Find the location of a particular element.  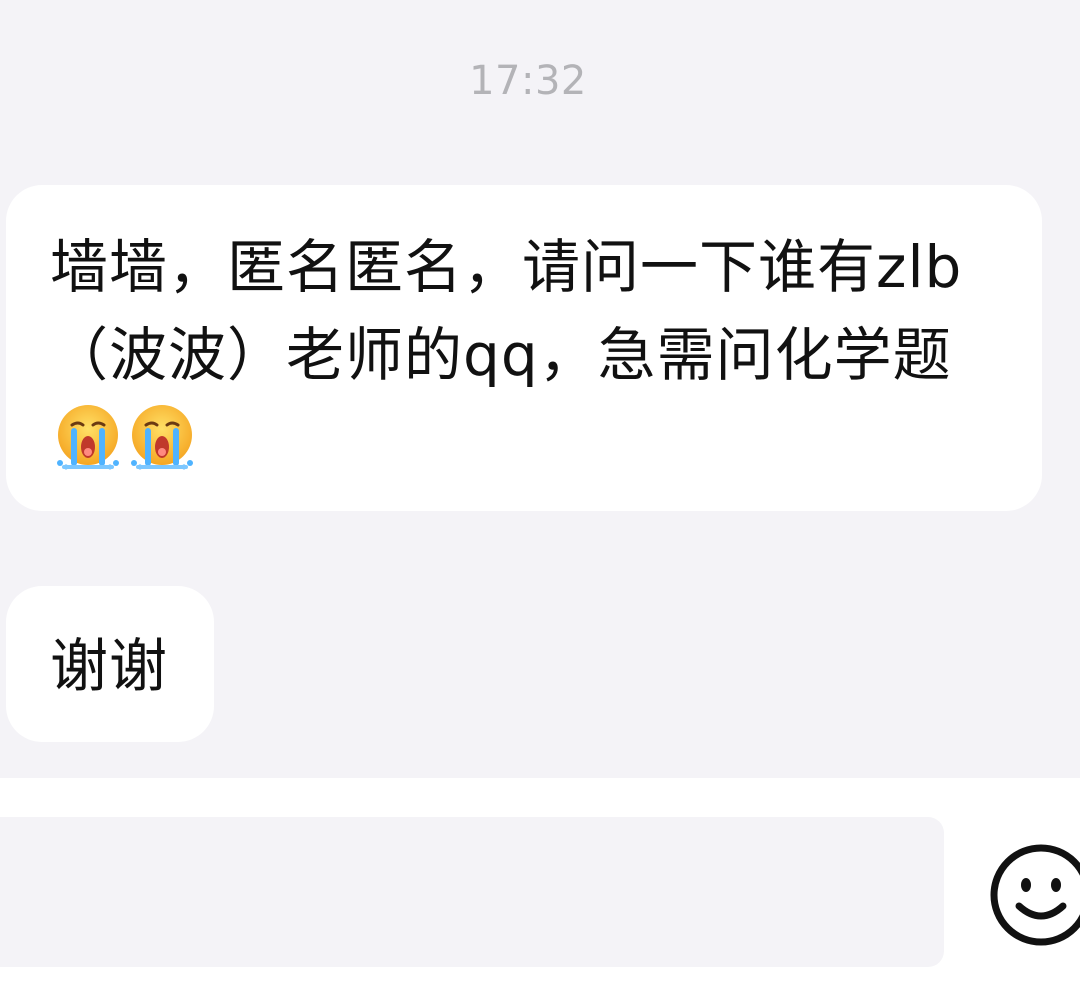

message-bubble: 谢谢 is located at coordinates (110, 664).